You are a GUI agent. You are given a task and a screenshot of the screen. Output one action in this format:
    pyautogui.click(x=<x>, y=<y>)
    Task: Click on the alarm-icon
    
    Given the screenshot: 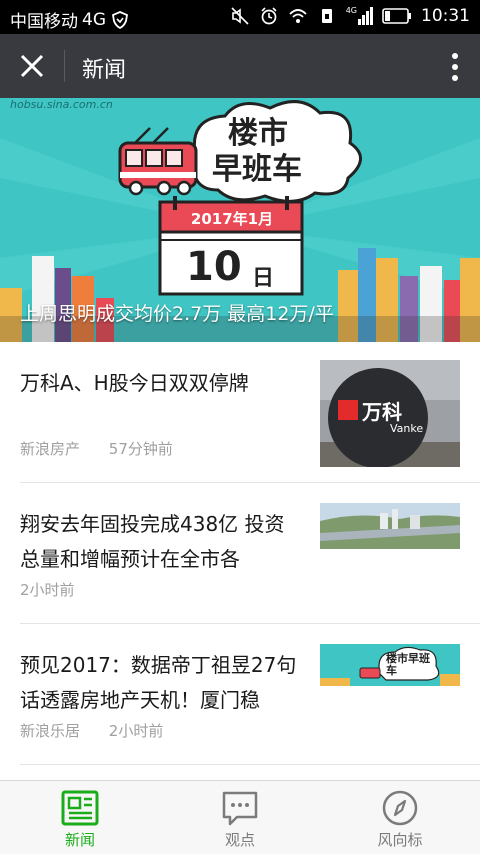 What is the action you would take?
    pyautogui.click(x=269, y=16)
    